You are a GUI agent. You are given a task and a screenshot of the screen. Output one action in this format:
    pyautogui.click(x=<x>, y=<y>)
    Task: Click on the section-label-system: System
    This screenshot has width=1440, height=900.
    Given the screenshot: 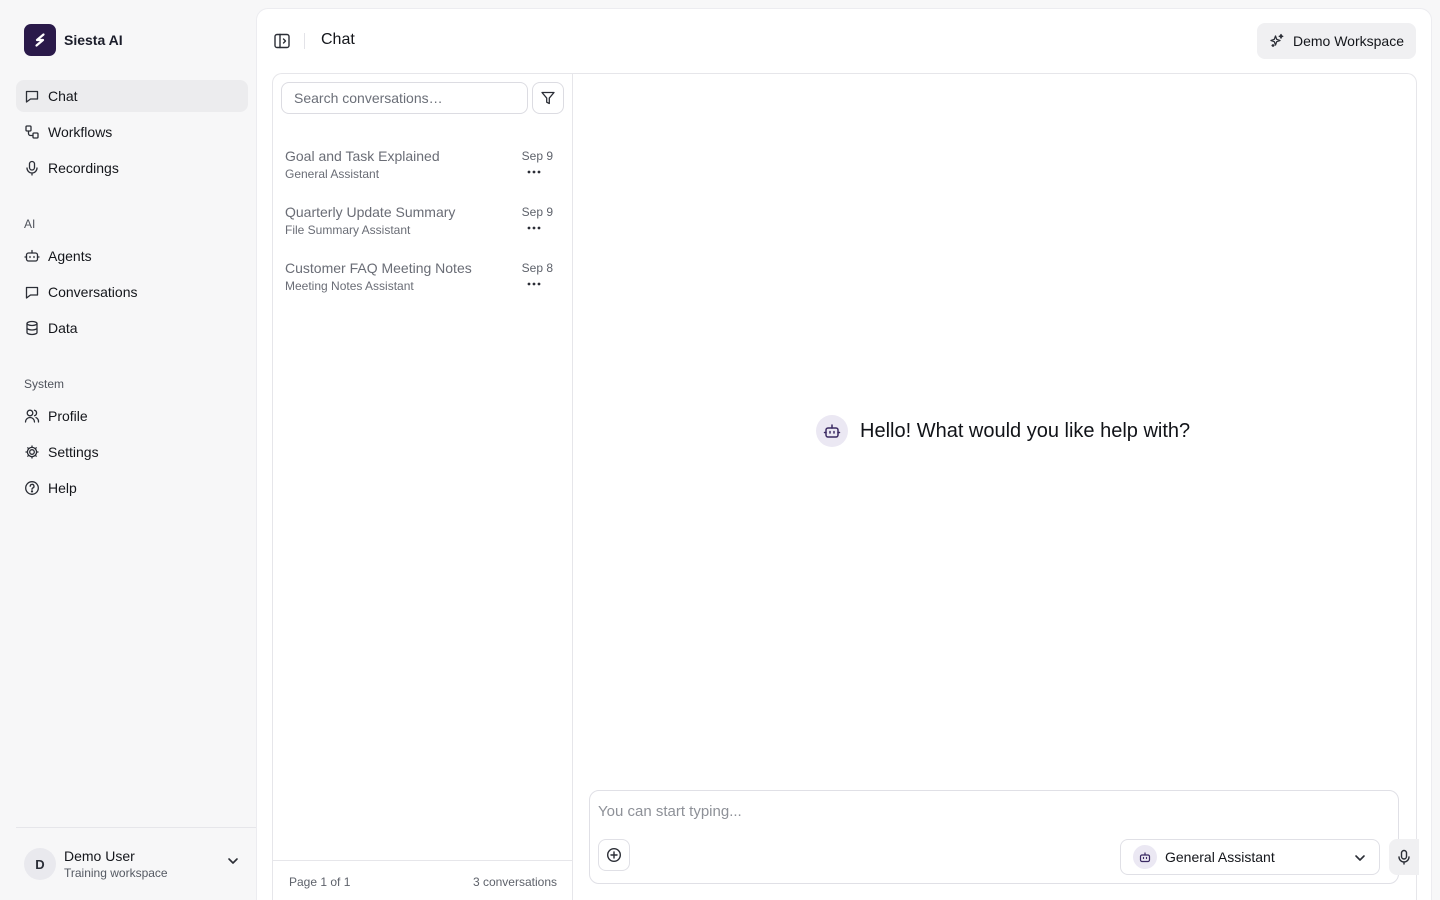 What is the action you would take?
    pyautogui.click(x=44, y=384)
    